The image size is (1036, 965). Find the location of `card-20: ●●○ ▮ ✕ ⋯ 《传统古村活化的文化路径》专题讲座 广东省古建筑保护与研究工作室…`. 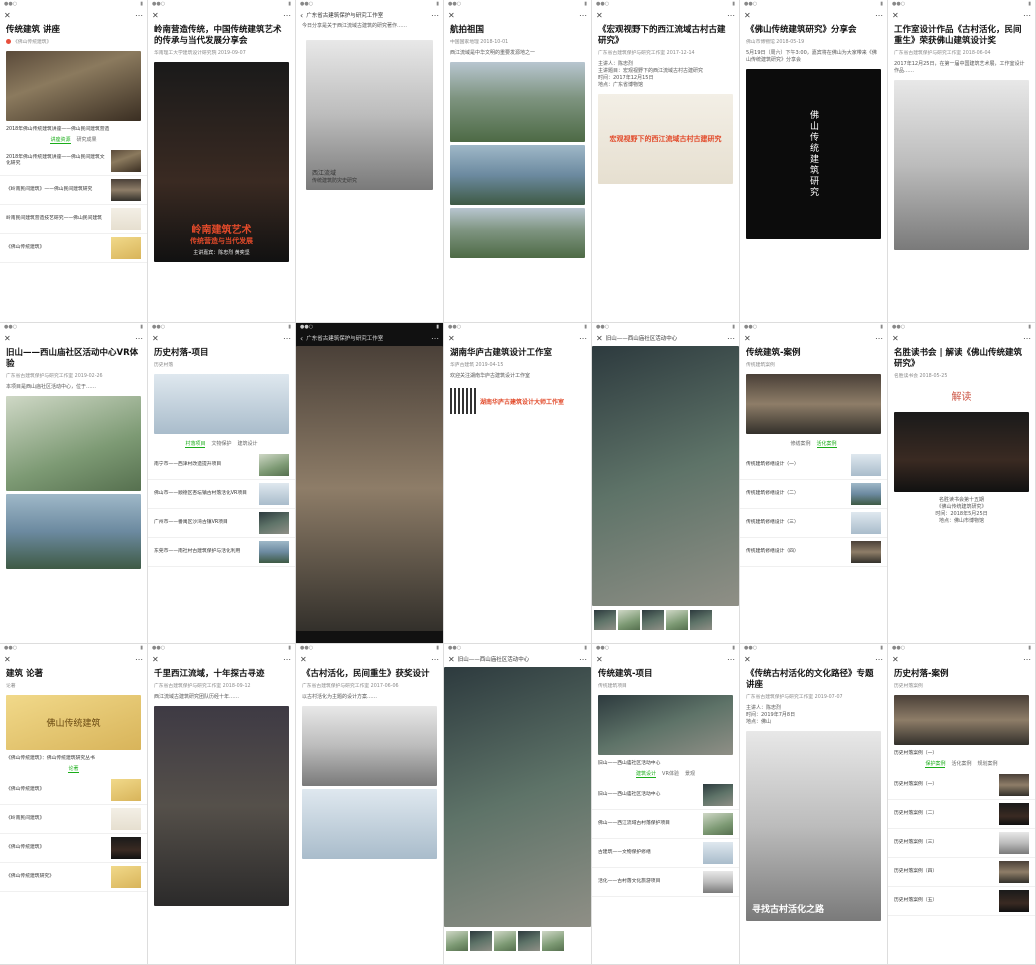

card-20: ●●○ ▮ ✕ ⋯ 《传统古村活化的文化路径》专题讲座 广东省古建筑保护与研究工作室… is located at coordinates (814, 804).